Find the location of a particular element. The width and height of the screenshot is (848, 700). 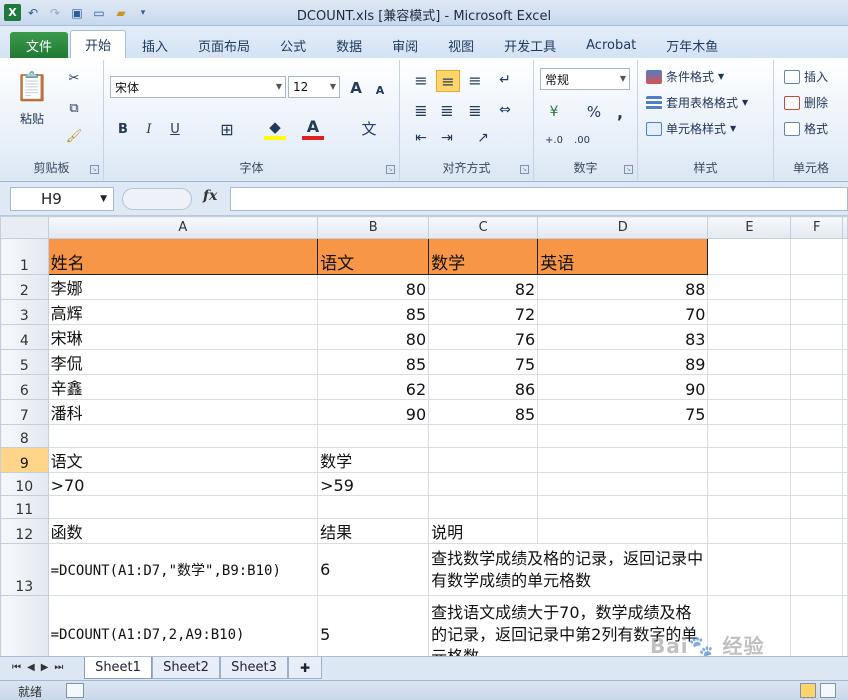

cell-D12 is located at coordinates (623, 531).